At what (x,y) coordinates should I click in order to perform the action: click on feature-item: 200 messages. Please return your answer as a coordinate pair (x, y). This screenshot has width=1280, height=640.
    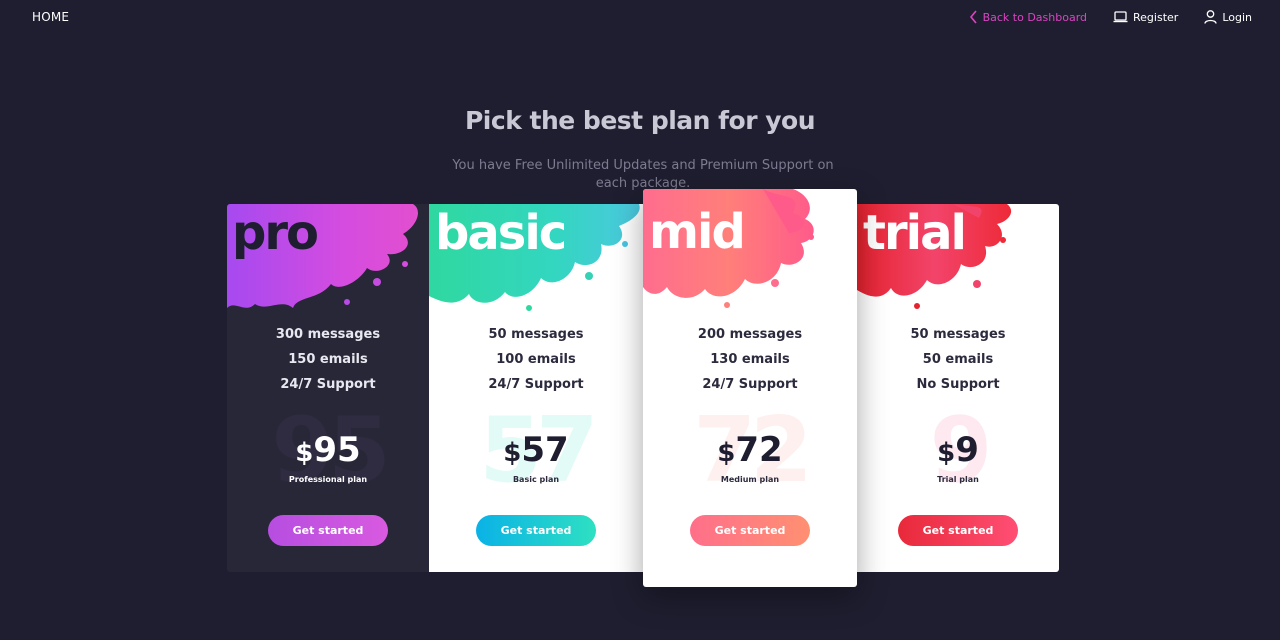
    Looking at the image, I should click on (750, 334).